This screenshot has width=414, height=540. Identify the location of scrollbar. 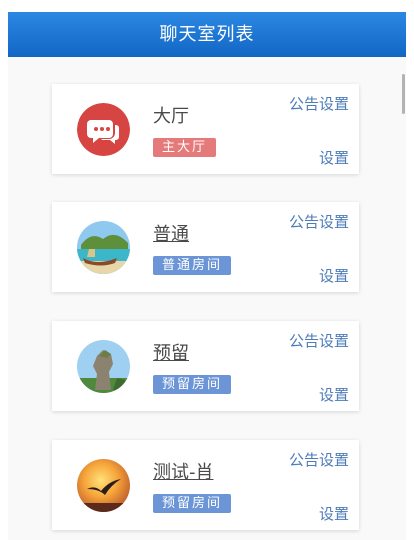
(403, 94).